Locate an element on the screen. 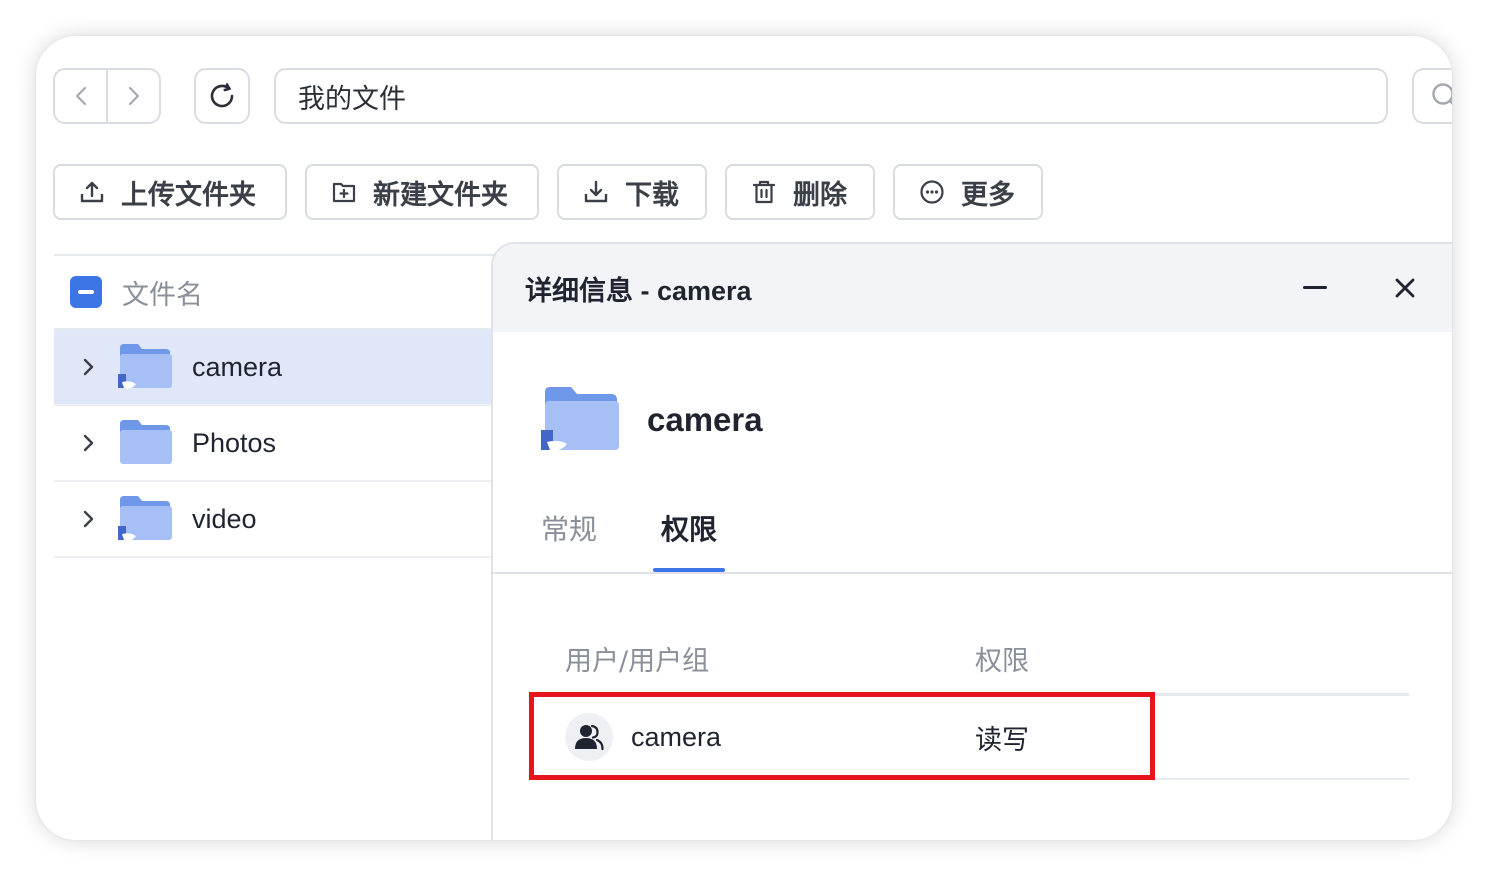 This screenshot has width=1488, height=876. close-icon is located at coordinates (1405, 288).